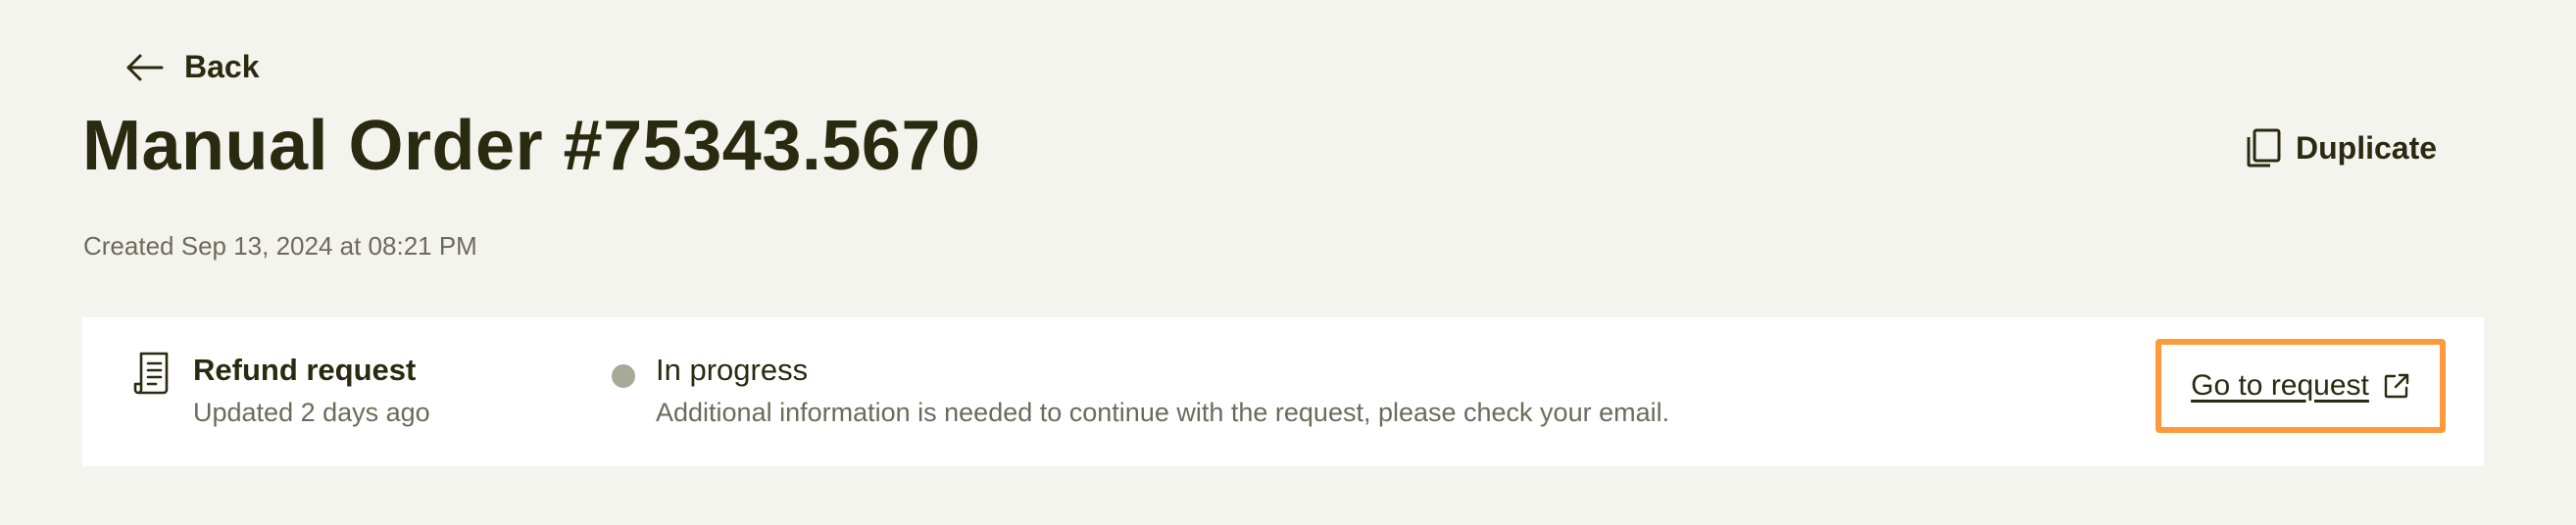 This screenshot has width=2576, height=525. Describe the element at coordinates (280, 246) in the screenshot. I see `created-timestamp: Created Sep 13, 2024 at 08:21 PM` at that location.